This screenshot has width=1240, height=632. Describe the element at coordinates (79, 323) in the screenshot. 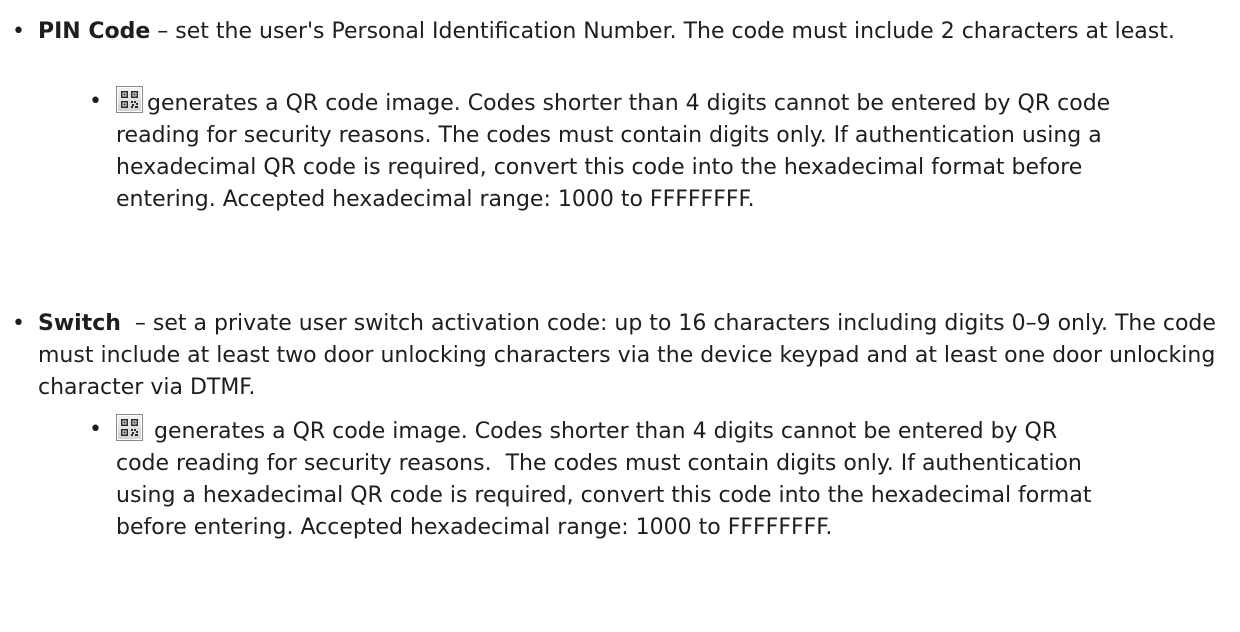

I see `term-switch: Switch` at that location.